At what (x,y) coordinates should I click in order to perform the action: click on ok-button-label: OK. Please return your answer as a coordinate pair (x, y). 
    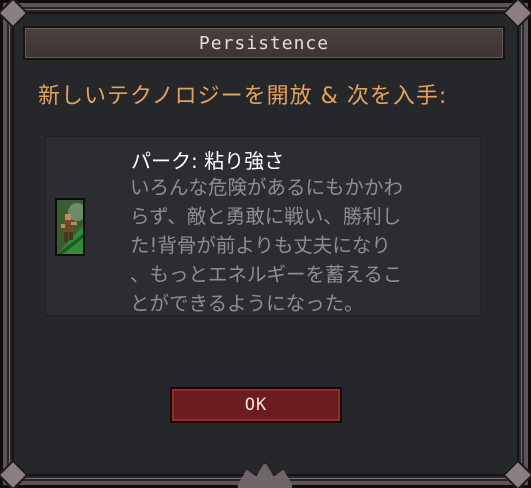
    Looking at the image, I should click on (256, 405).